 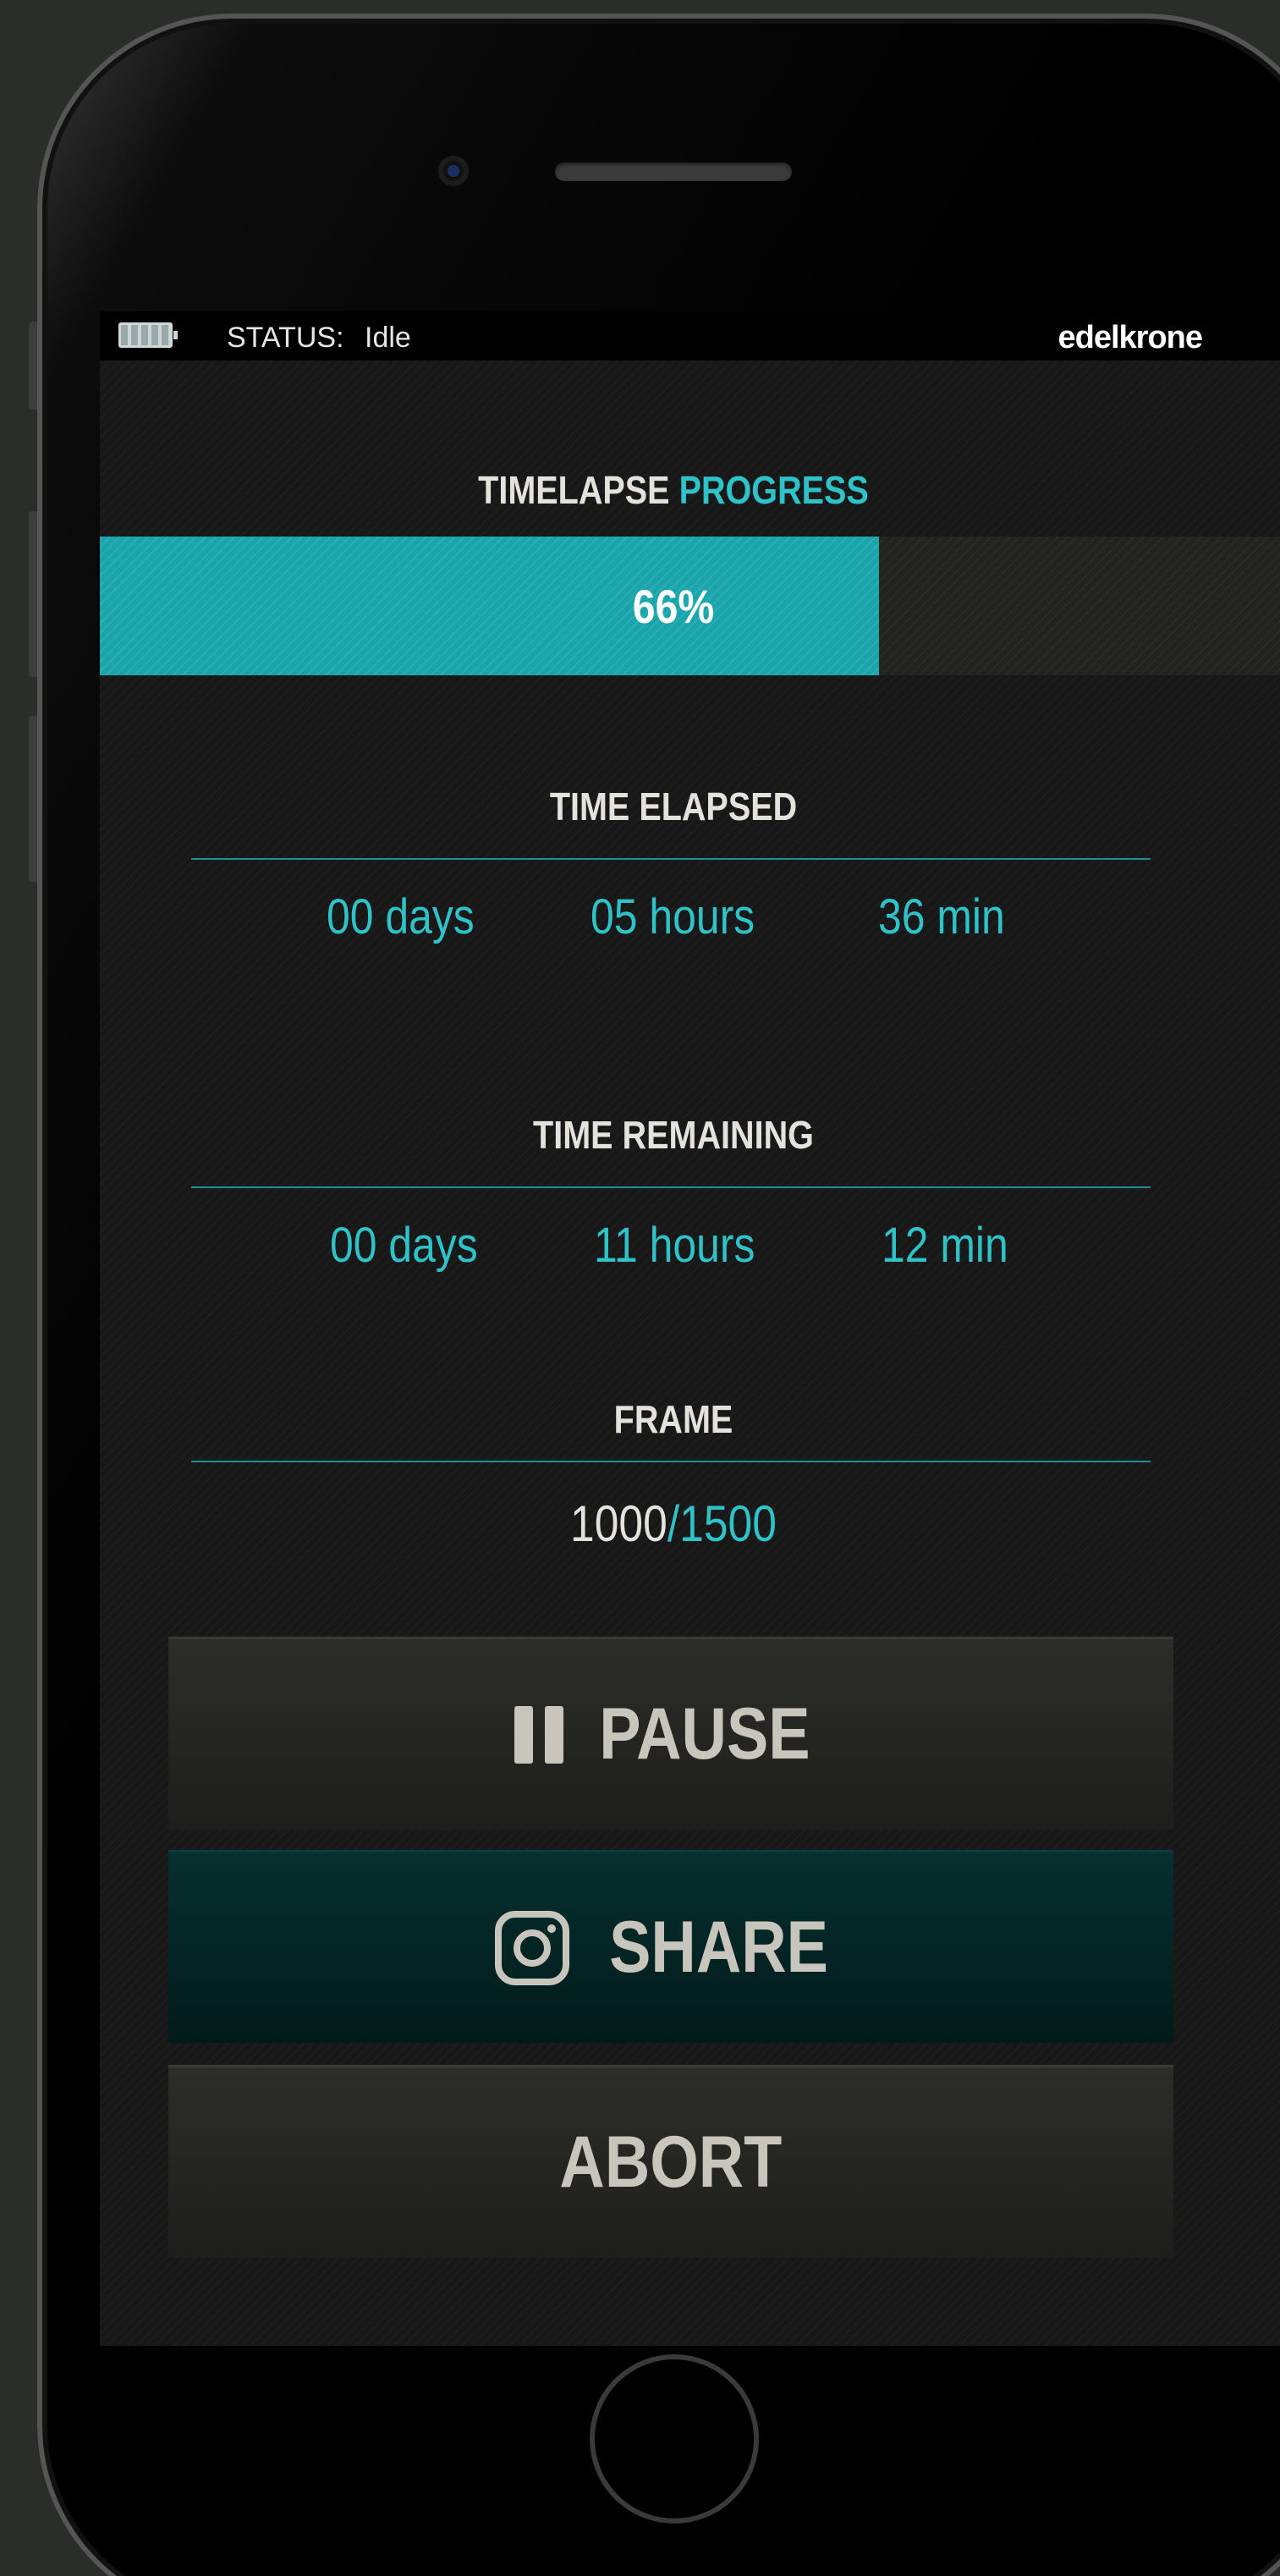 What do you see at coordinates (945, 1245) in the screenshot?
I see `remaining-minutes: 12 min` at bounding box center [945, 1245].